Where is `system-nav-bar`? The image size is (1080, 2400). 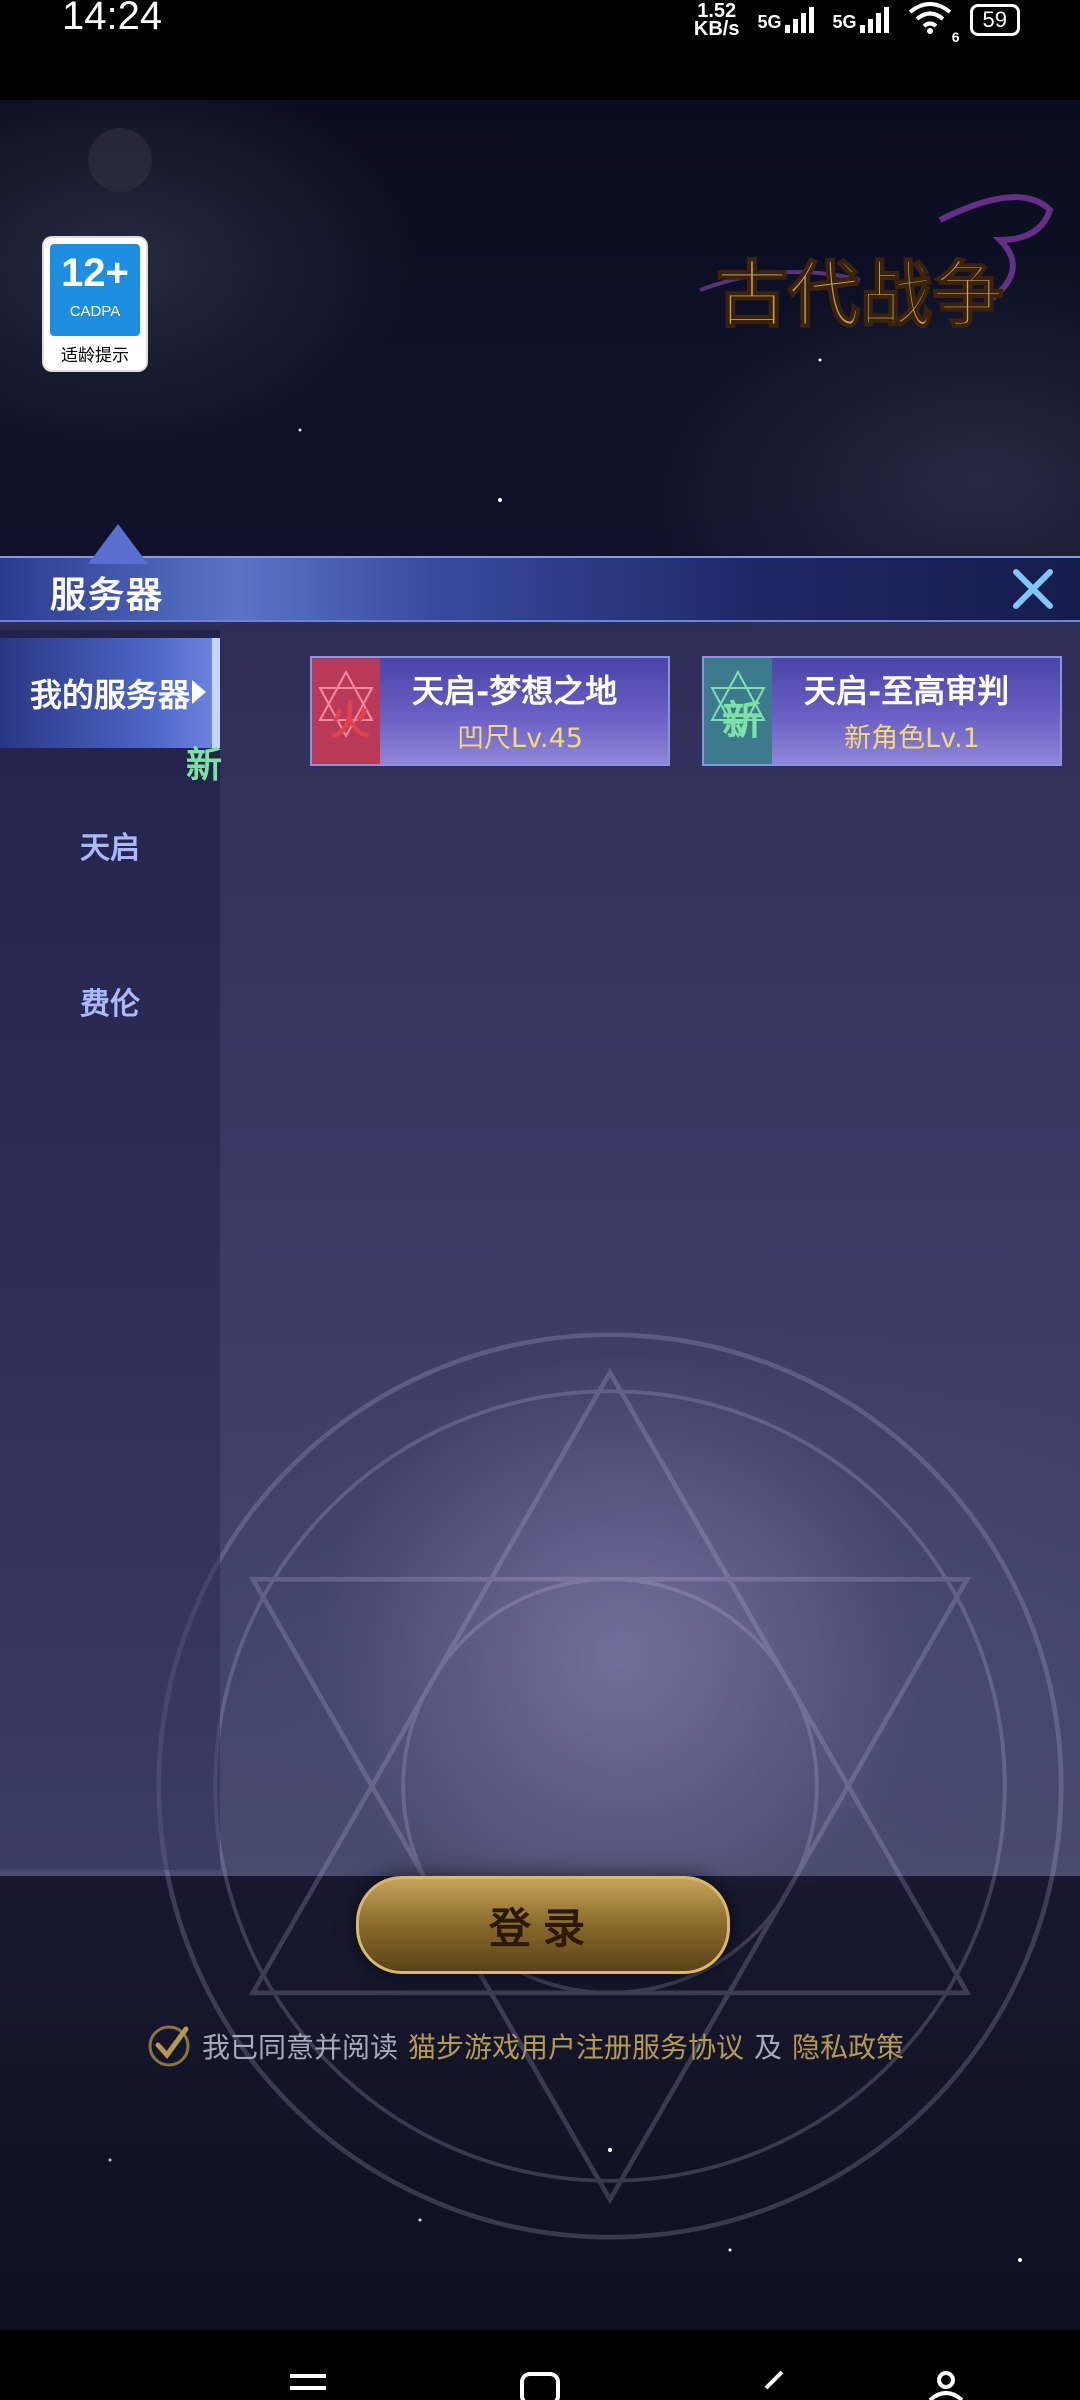 system-nav-bar is located at coordinates (540, 2365).